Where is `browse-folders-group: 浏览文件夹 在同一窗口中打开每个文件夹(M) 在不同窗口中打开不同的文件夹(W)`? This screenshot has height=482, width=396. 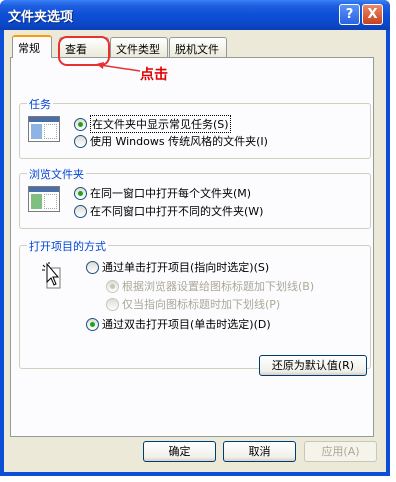 browse-folders-group: 浏览文件夹 在同一窗口中打开每个文件夹(M) 在不同窗口中打开不同的文件夹(W) is located at coordinates (195, 197).